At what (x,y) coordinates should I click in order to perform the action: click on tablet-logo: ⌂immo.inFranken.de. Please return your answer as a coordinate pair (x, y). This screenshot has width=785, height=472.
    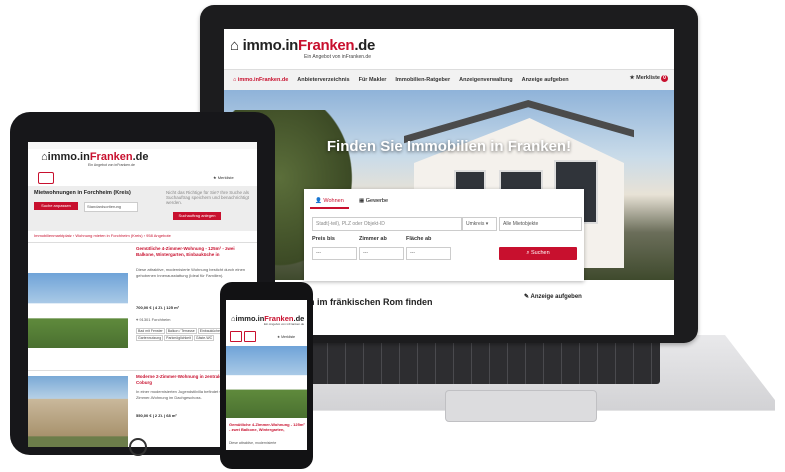
    Looking at the image, I should click on (95, 157).